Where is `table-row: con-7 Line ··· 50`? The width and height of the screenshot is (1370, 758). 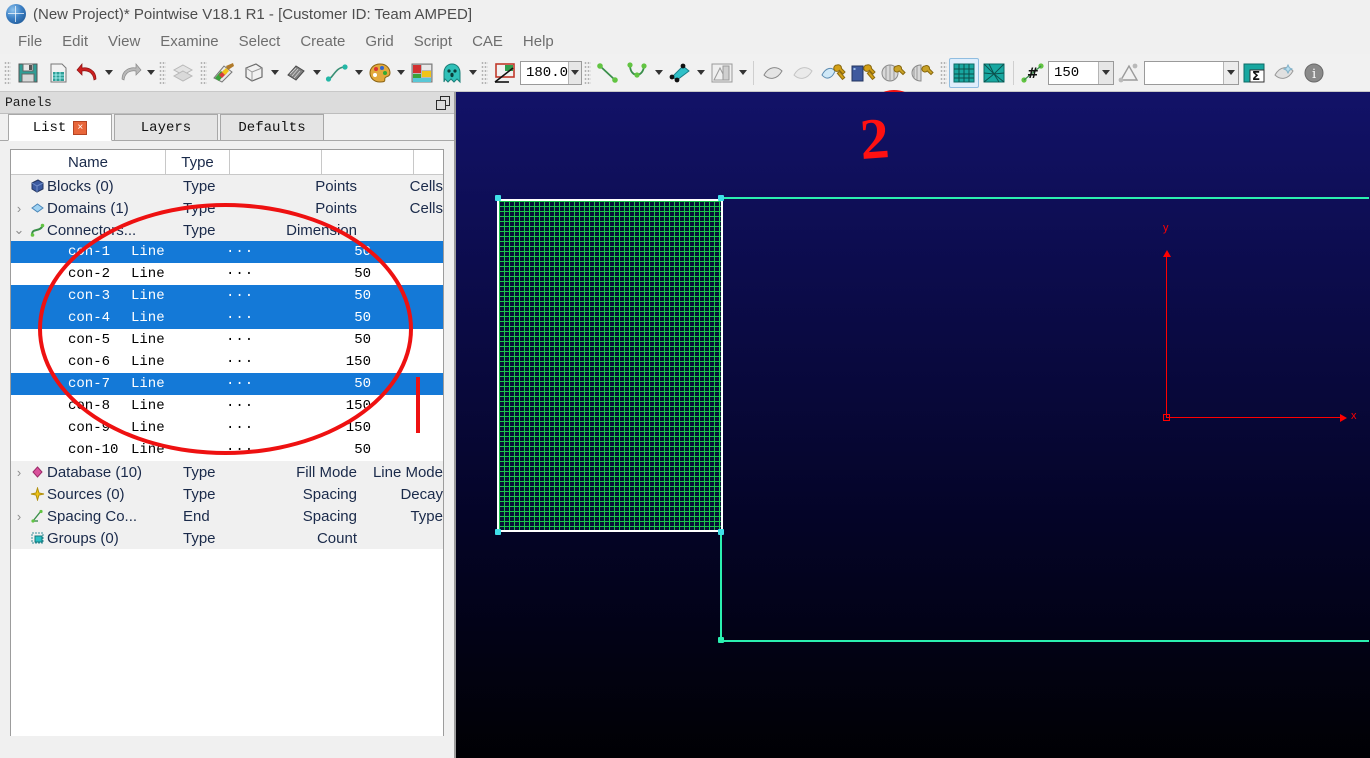 table-row: con-7 Line ··· 50 is located at coordinates (227, 384).